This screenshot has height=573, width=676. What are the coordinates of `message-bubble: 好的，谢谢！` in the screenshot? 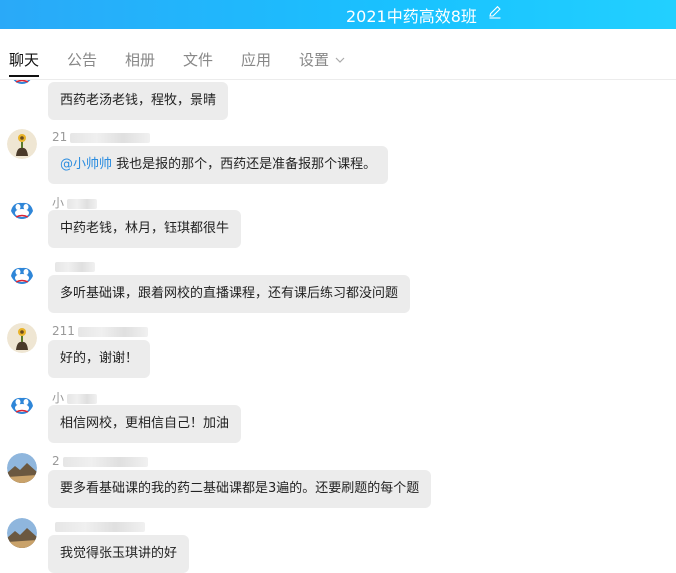 It's located at (99, 359).